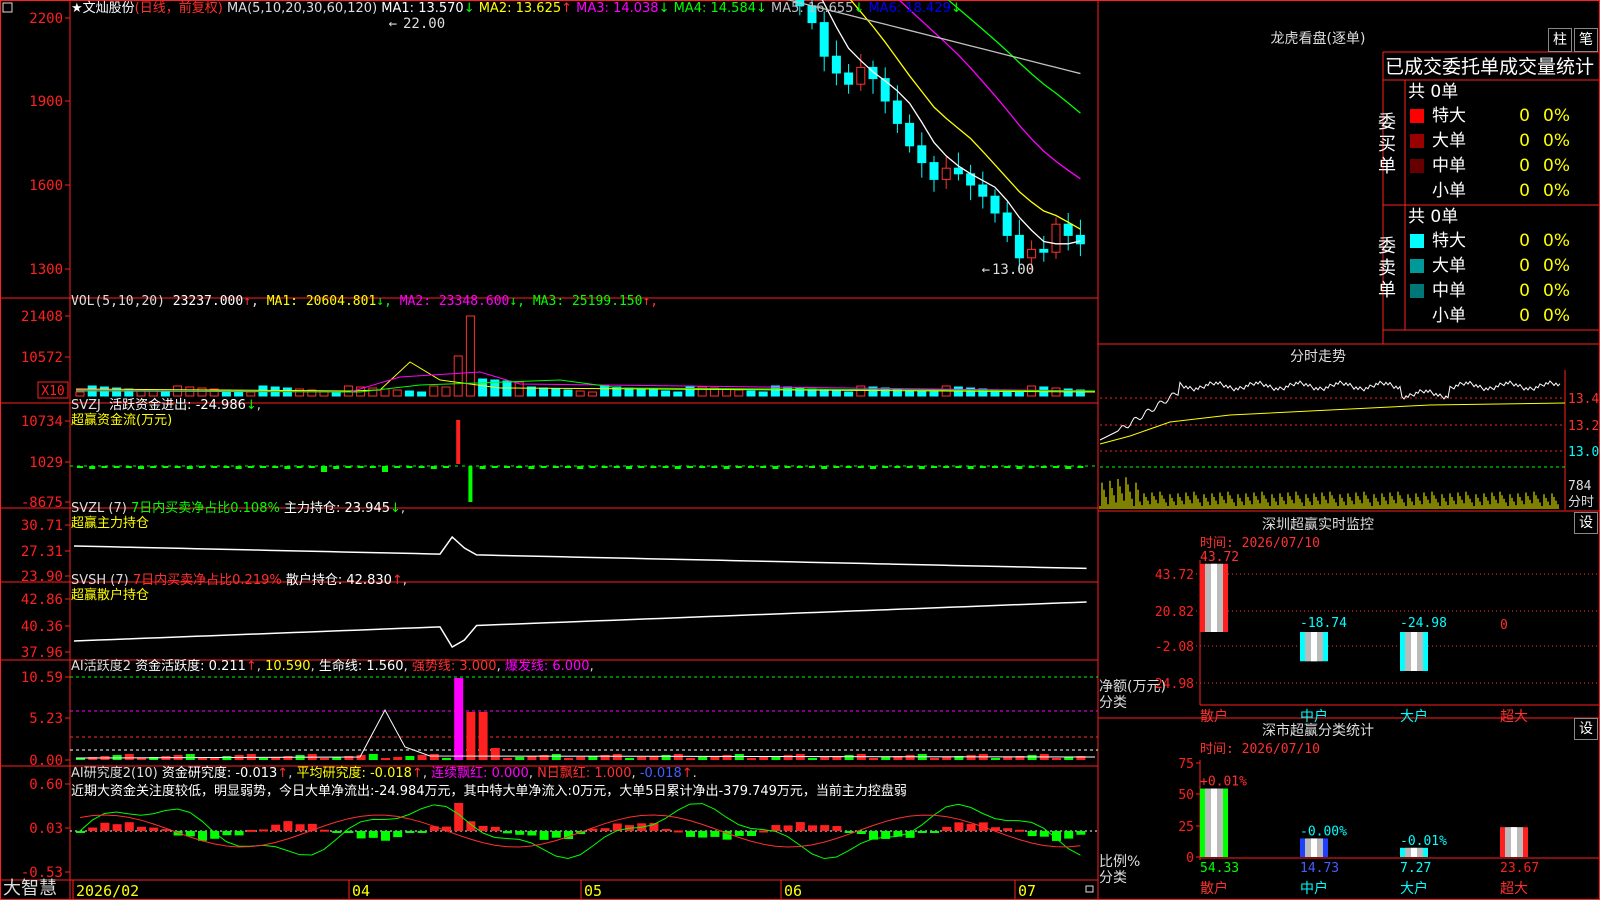  What do you see at coordinates (46, 785) in the screenshot?
I see `y-tick-label: 0.60` at bounding box center [46, 785].